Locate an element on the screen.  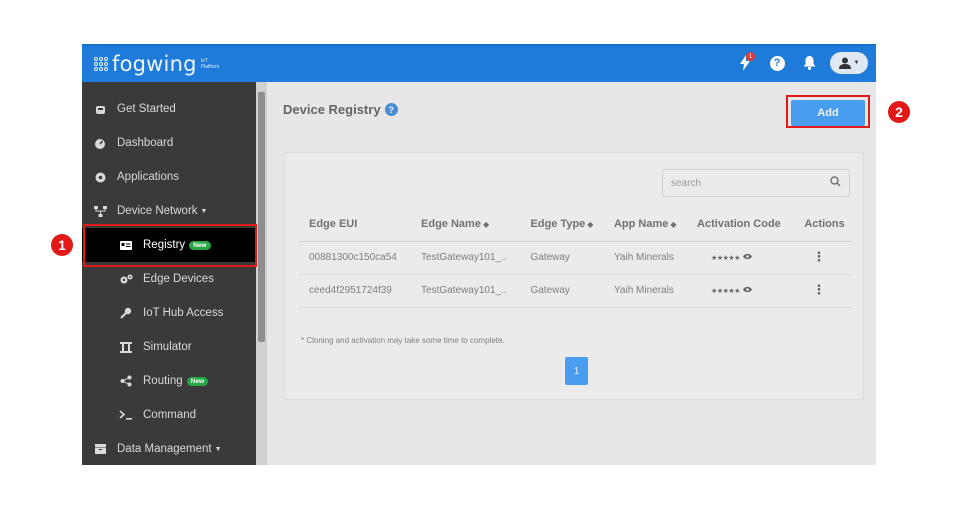
terminal-icon is located at coordinates (126, 415).